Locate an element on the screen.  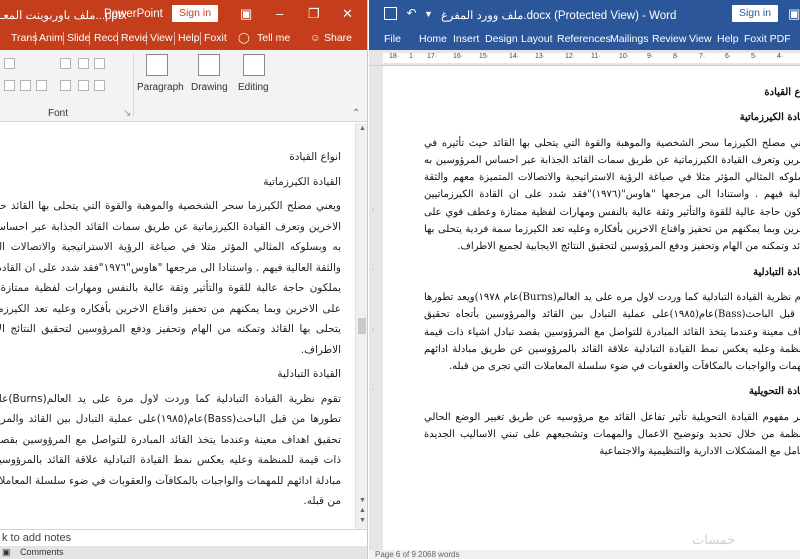
scroll-down-icon: ▼ is located at coordinates (362, 500).